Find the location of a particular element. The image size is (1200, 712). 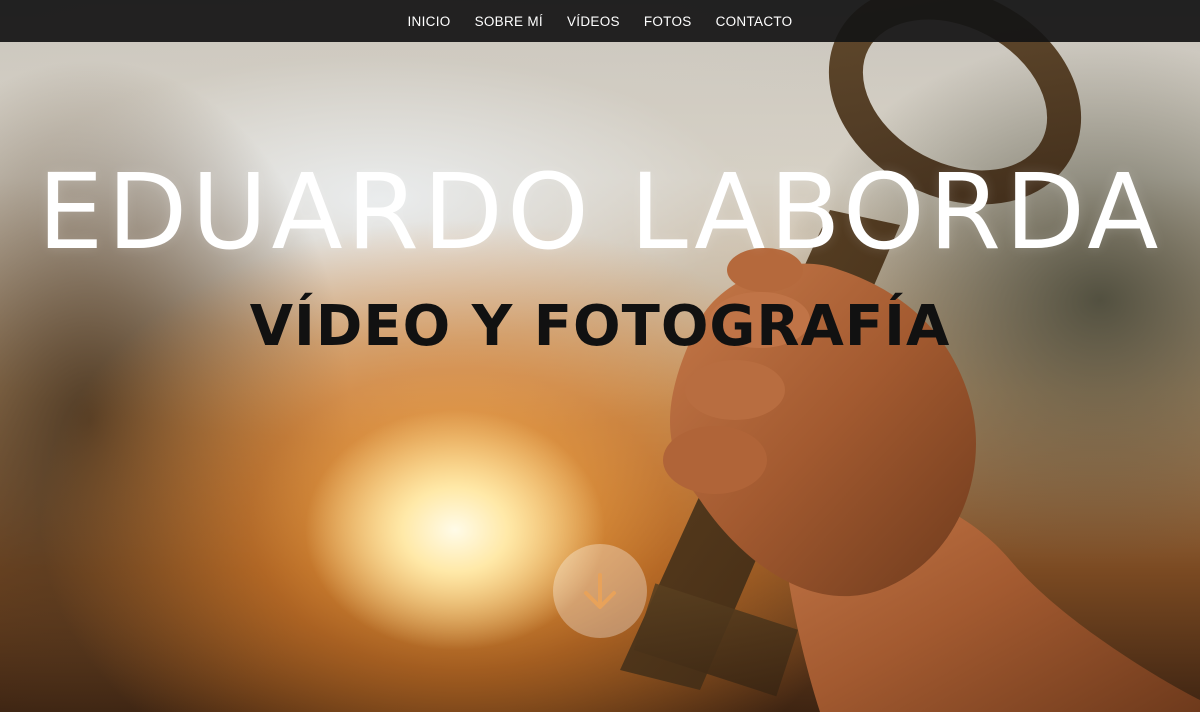

scroll-down-button is located at coordinates (600, 591).